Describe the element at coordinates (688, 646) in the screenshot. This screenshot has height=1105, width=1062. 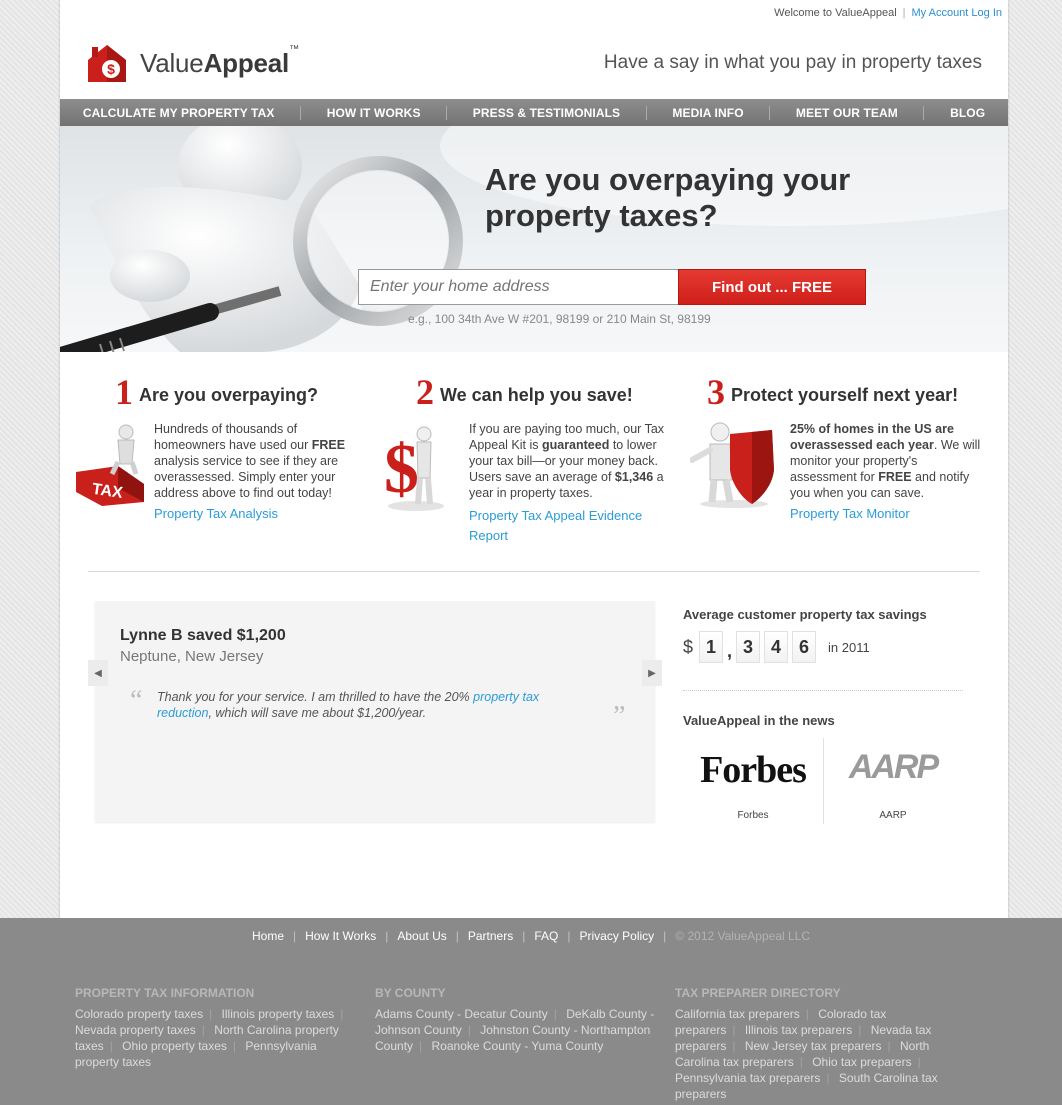
I see `currency-symbol: $` at that location.